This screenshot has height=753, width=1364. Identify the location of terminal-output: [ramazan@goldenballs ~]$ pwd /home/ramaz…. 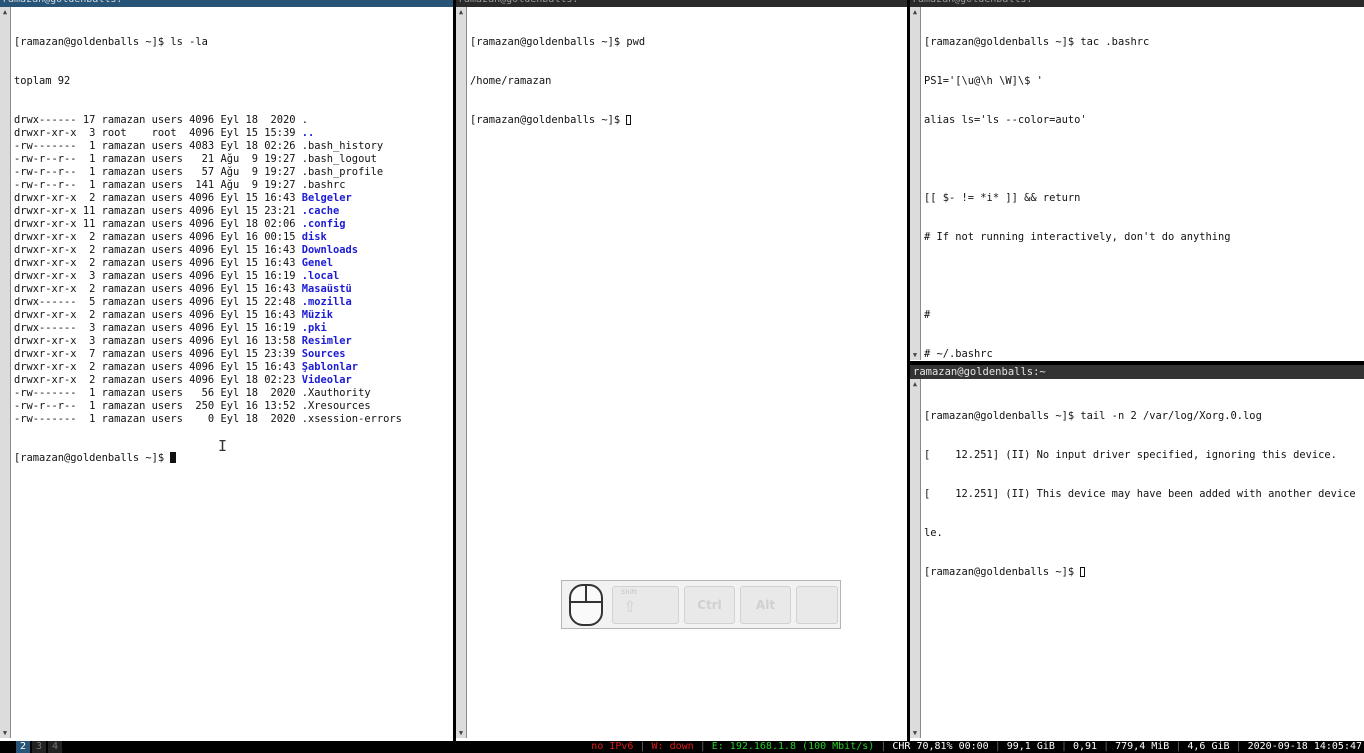
(687, 81).